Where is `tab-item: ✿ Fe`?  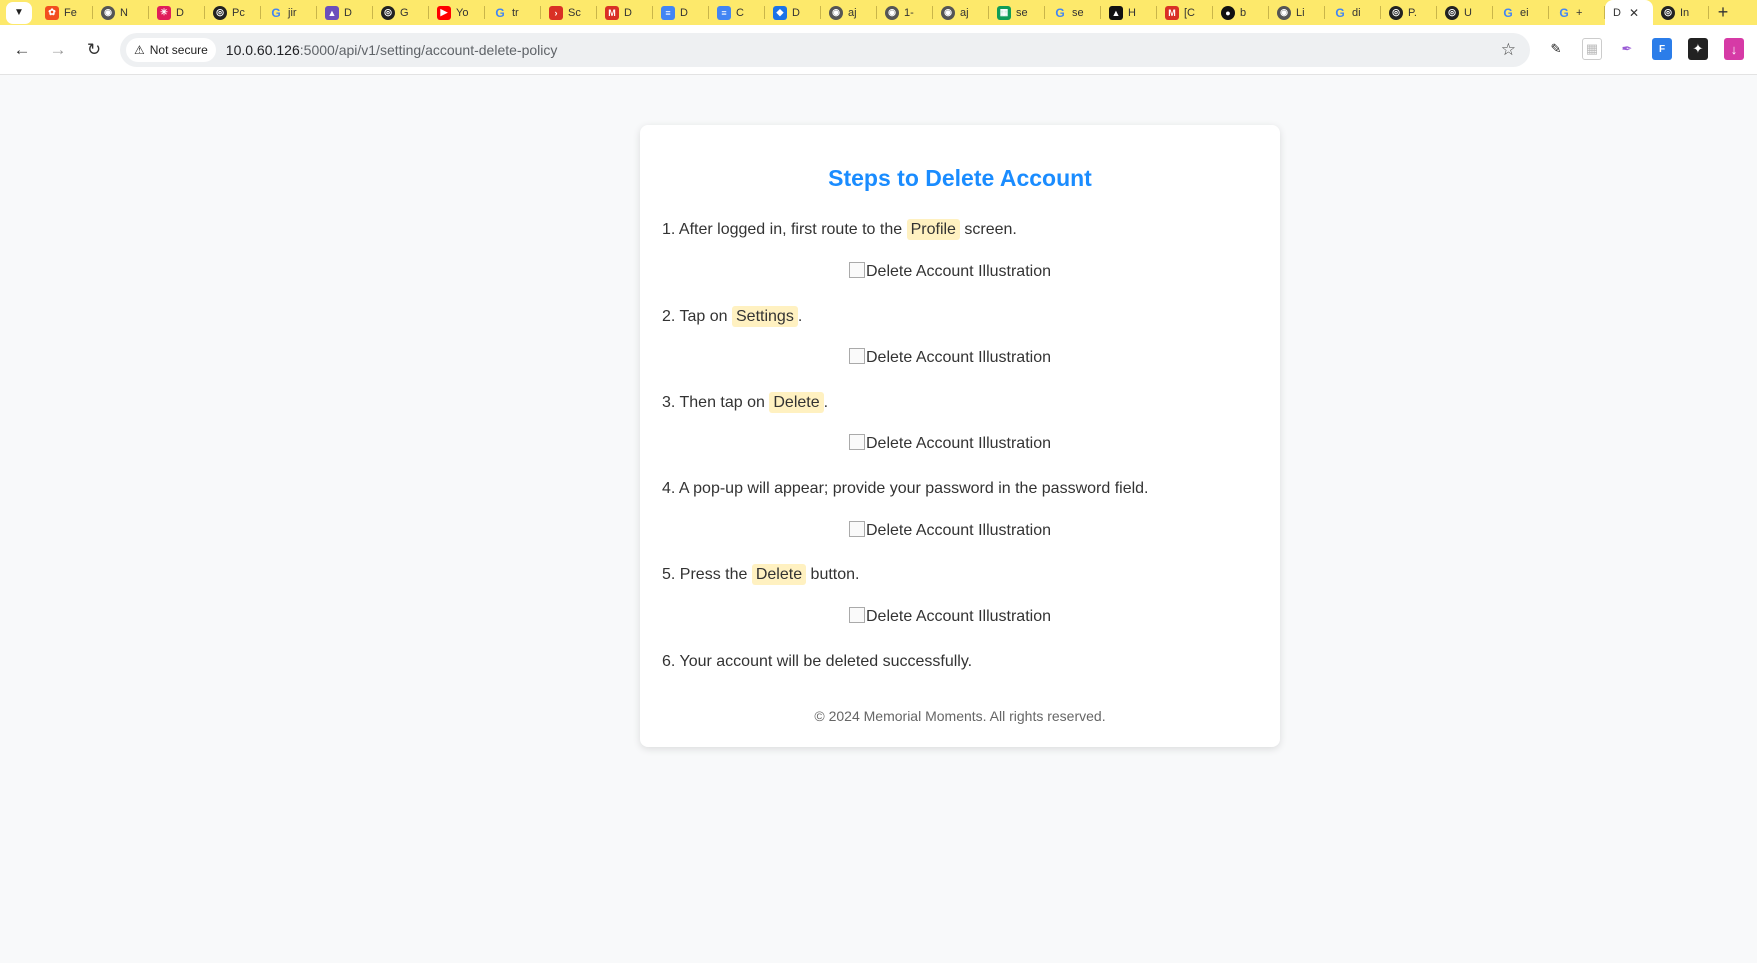 tab-item: ✿ Fe is located at coordinates (65, 12).